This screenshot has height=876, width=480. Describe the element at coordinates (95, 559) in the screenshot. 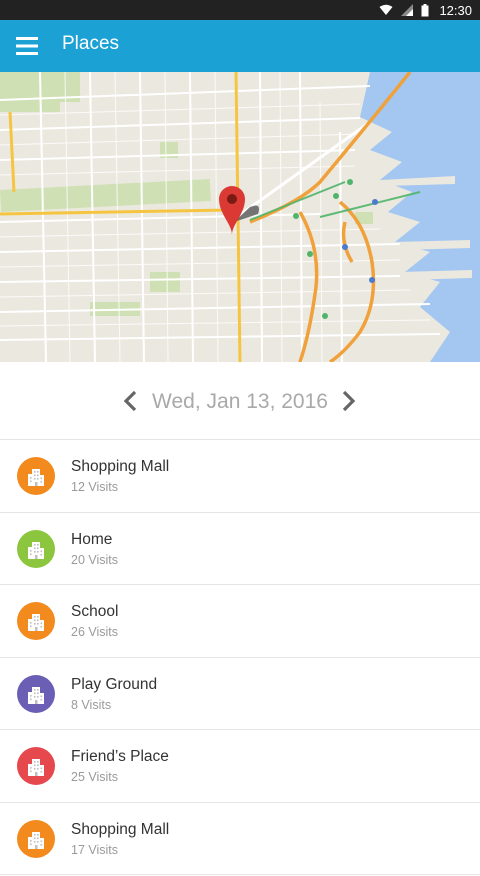

I see `place-visit-count: 20 Visits` at that location.